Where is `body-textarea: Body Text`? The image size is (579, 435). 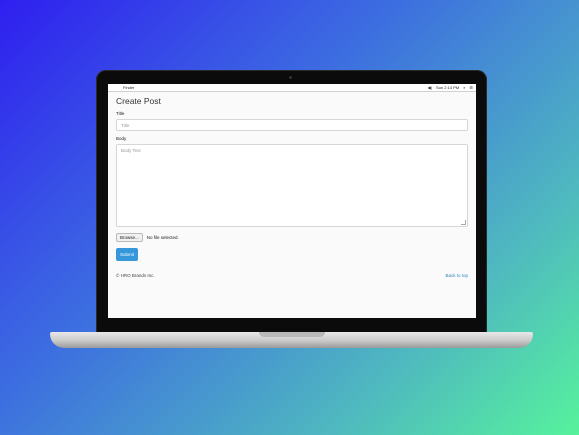
body-textarea: Body Text is located at coordinates (292, 185).